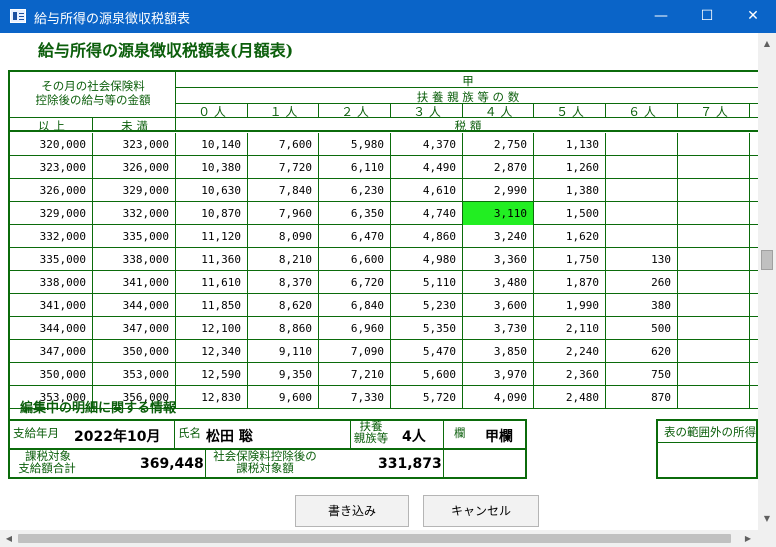 The height and width of the screenshot is (547, 776). What do you see at coordinates (51, 305) in the screenshot?
I see `table-cell: 341,000` at bounding box center [51, 305].